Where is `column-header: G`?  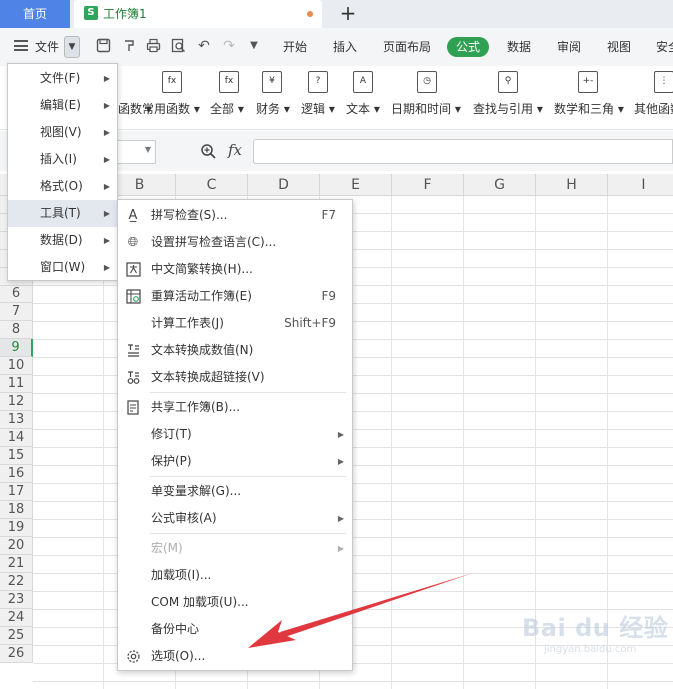 column-header: G is located at coordinates (500, 185).